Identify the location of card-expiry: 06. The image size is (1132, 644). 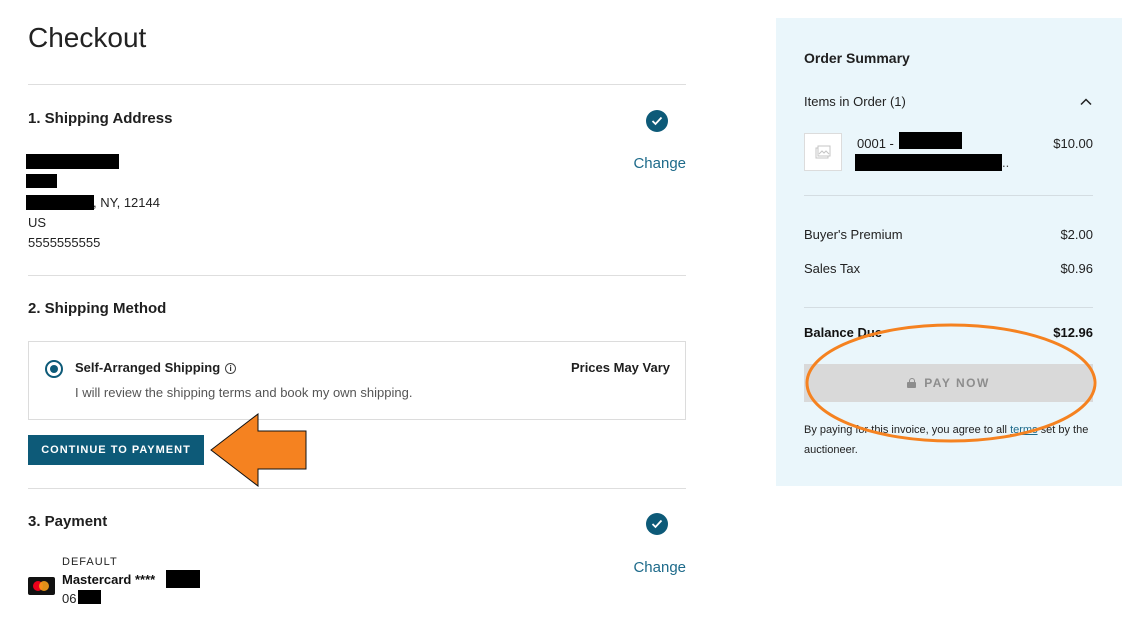
(69, 598).